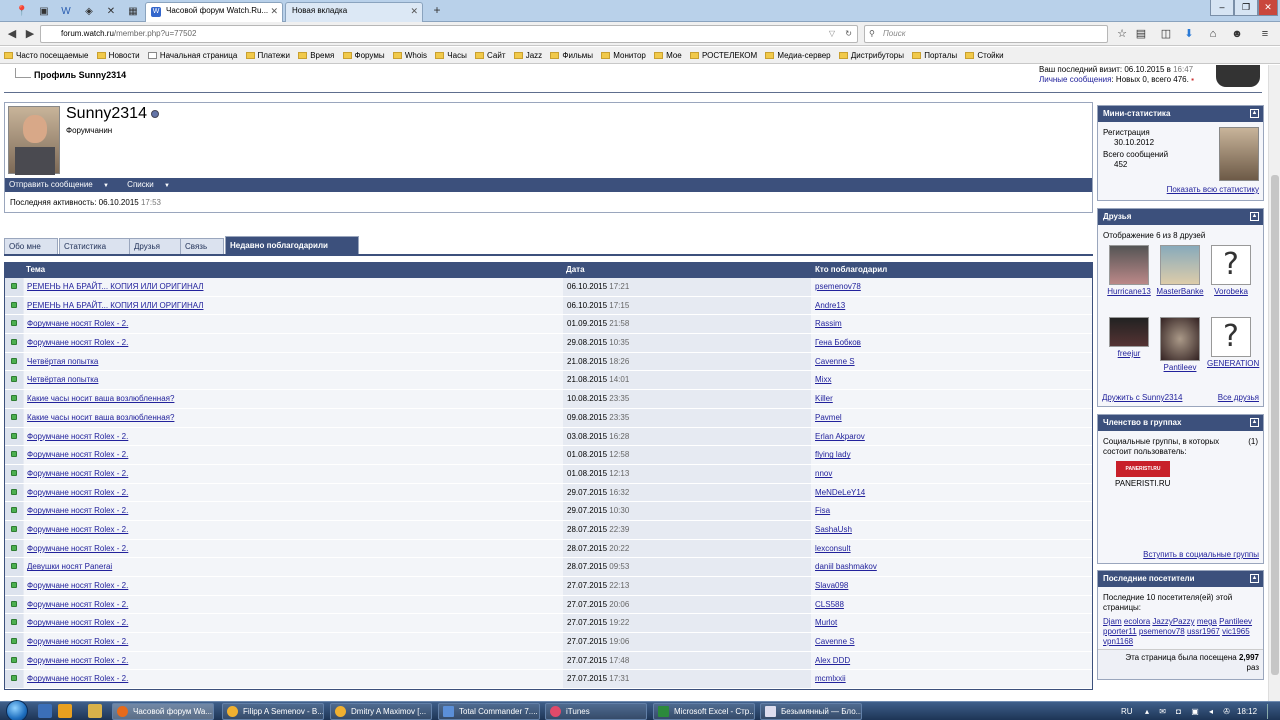 This screenshot has width=1280, height=720. What do you see at coordinates (1129, 332) in the screenshot?
I see `friend-avatar` at bounding box center [1129, 332].